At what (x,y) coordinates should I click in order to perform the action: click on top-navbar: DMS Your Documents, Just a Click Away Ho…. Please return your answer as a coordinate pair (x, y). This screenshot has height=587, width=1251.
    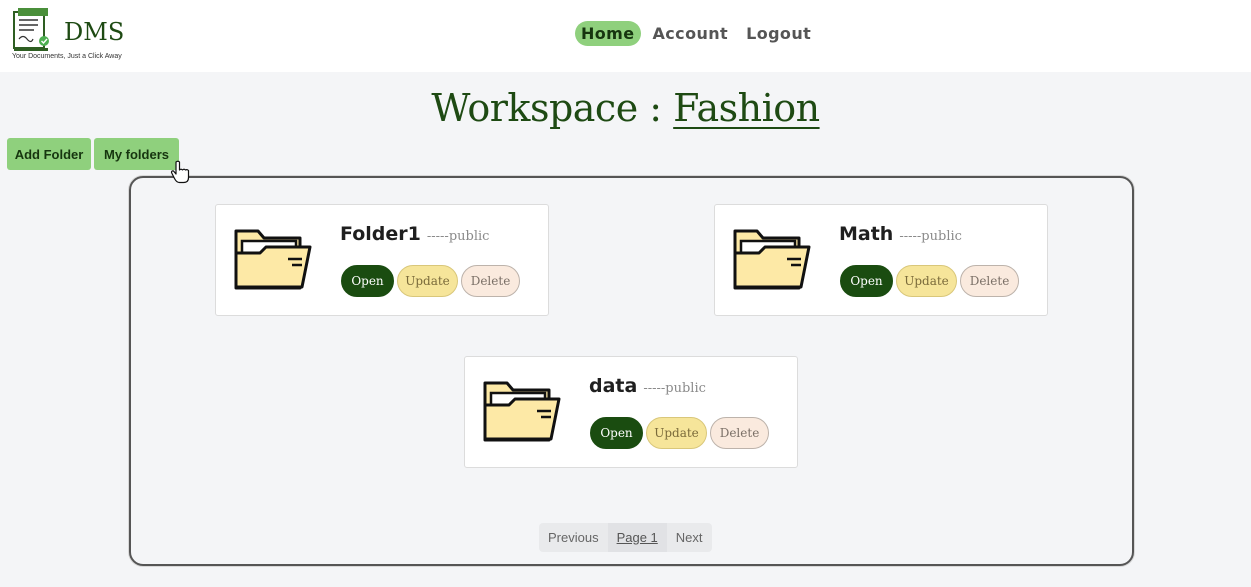
    Looking at the image, I should click on (625, 36).